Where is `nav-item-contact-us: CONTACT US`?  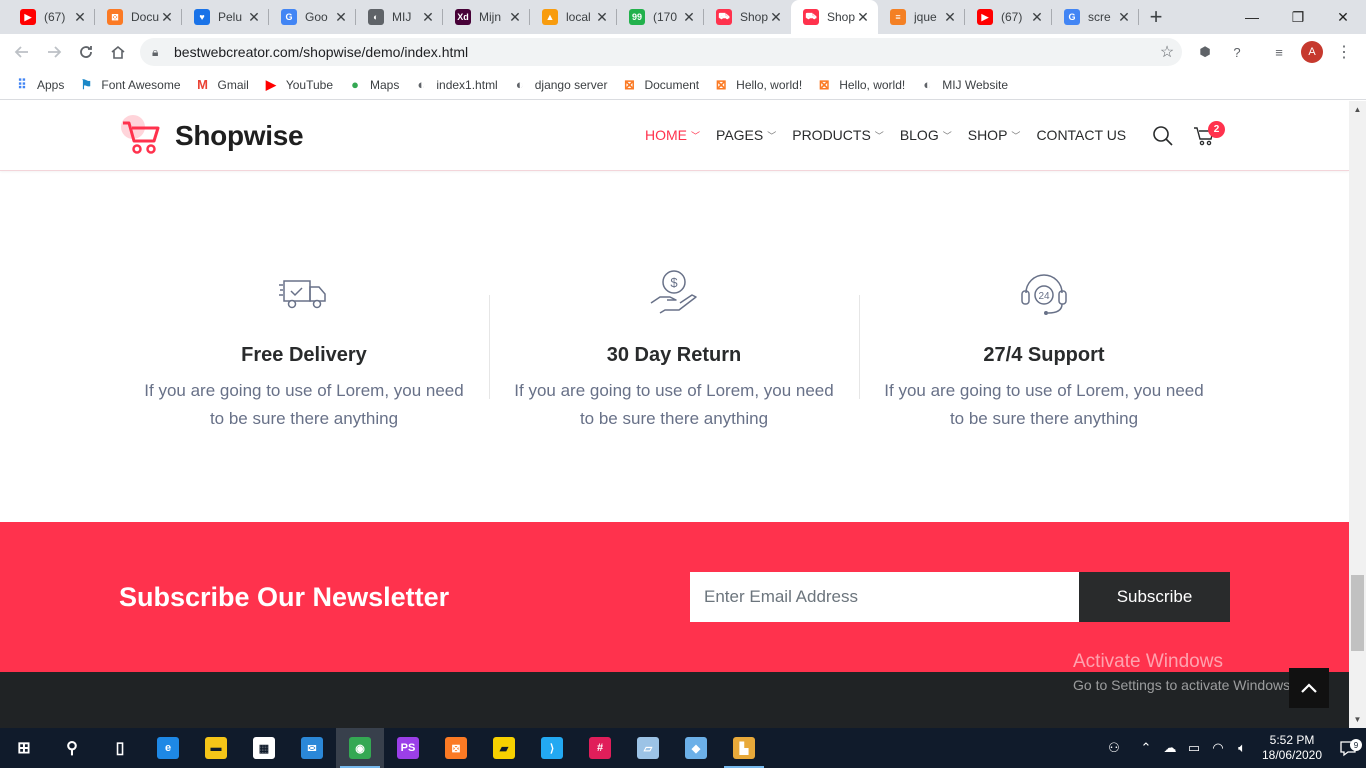
nav-item-contact-us: CONTACT US is located at coordinates (1081, 135).